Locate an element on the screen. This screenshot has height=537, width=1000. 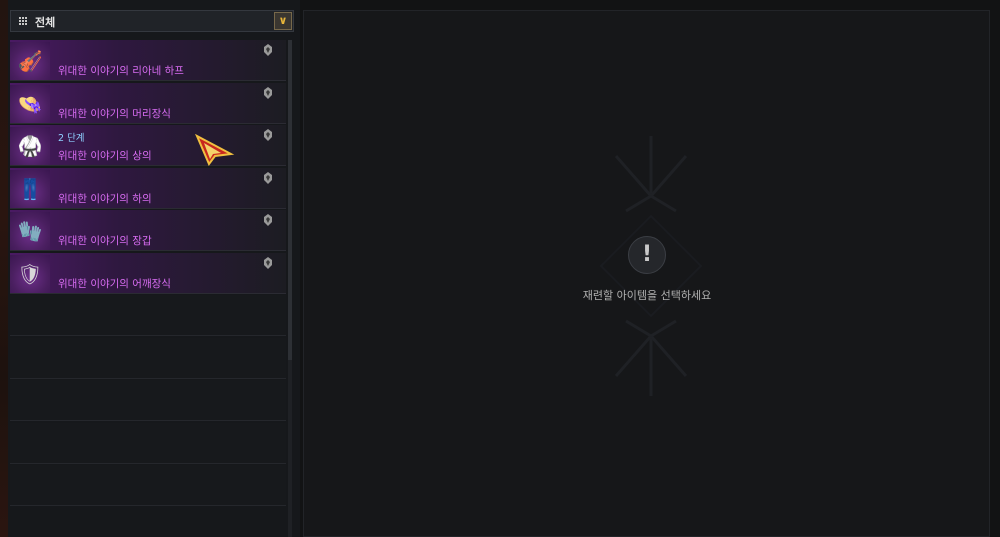
cursor-icon is located at coordinates (215, 150).